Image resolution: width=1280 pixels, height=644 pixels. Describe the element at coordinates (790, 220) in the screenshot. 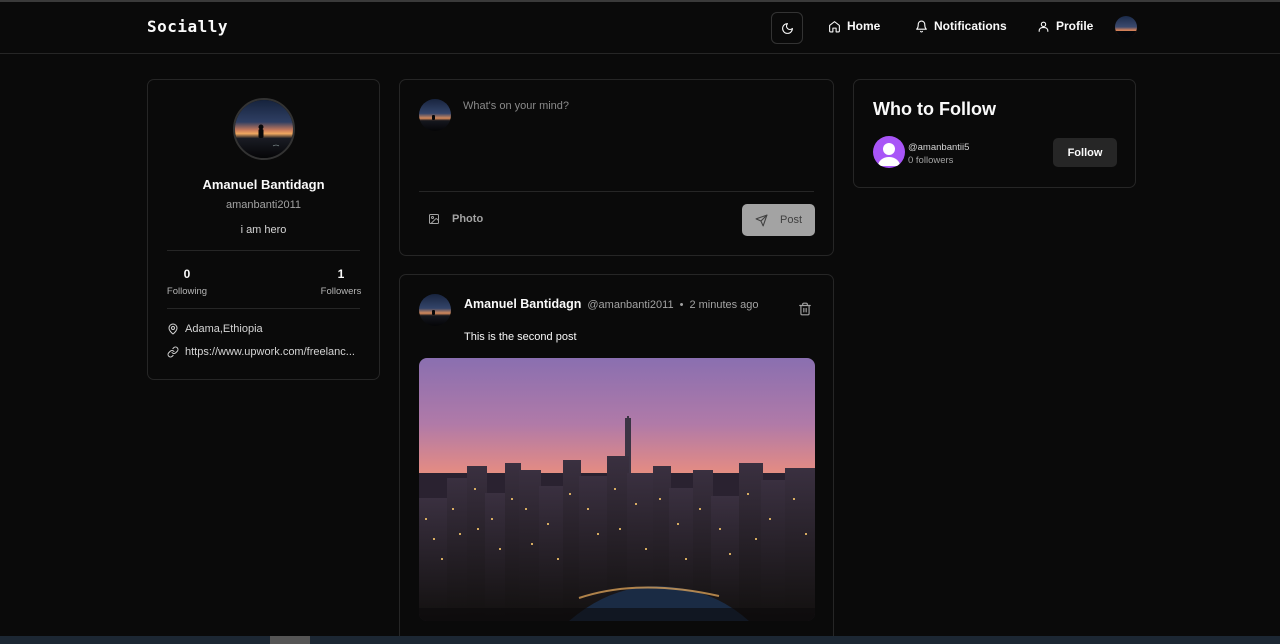

I see `post-submit-label: Post` at that location.